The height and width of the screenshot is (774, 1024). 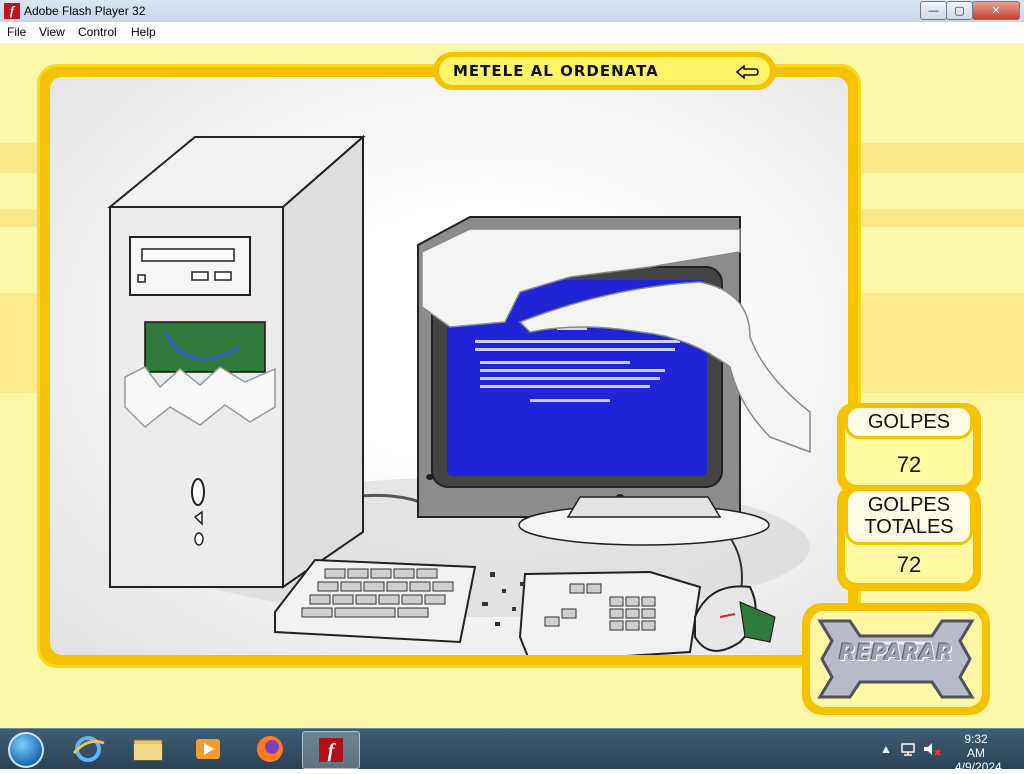 I want to click on golpes-label: GOLPES, so click(x=909, y=422).